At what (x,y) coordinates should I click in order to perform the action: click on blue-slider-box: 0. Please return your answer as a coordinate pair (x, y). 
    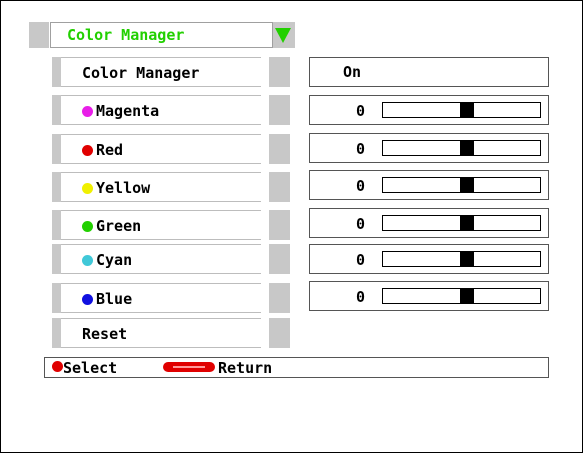
    Looking at the image, I should click on (429, 296).